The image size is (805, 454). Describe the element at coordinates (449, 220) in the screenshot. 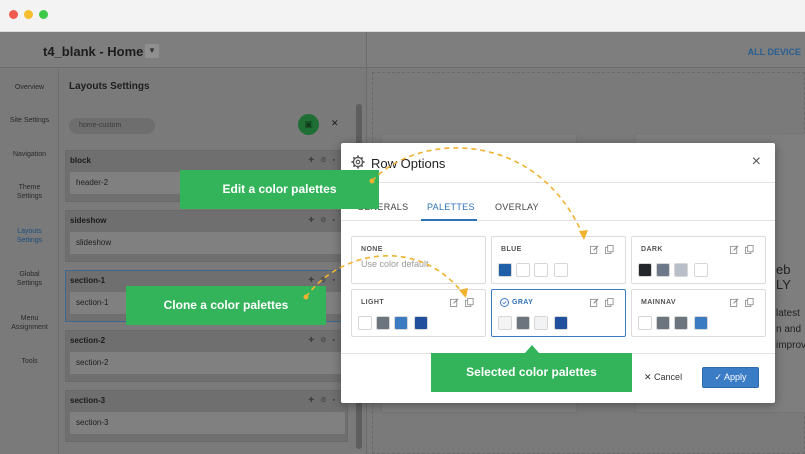

I see `active-tab-indicator` at that location.